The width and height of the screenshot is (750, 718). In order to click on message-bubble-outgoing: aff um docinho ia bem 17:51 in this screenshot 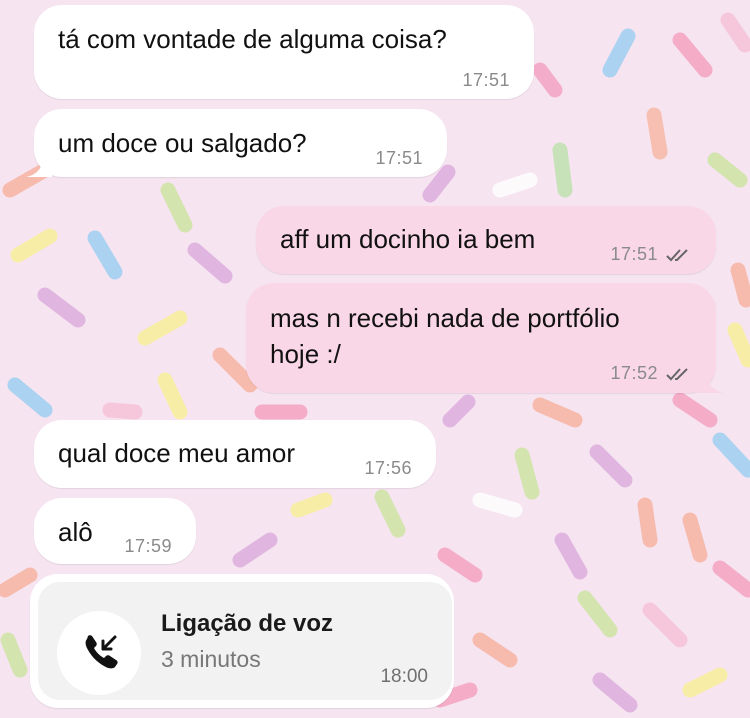, I will do `click(486, 240)`.